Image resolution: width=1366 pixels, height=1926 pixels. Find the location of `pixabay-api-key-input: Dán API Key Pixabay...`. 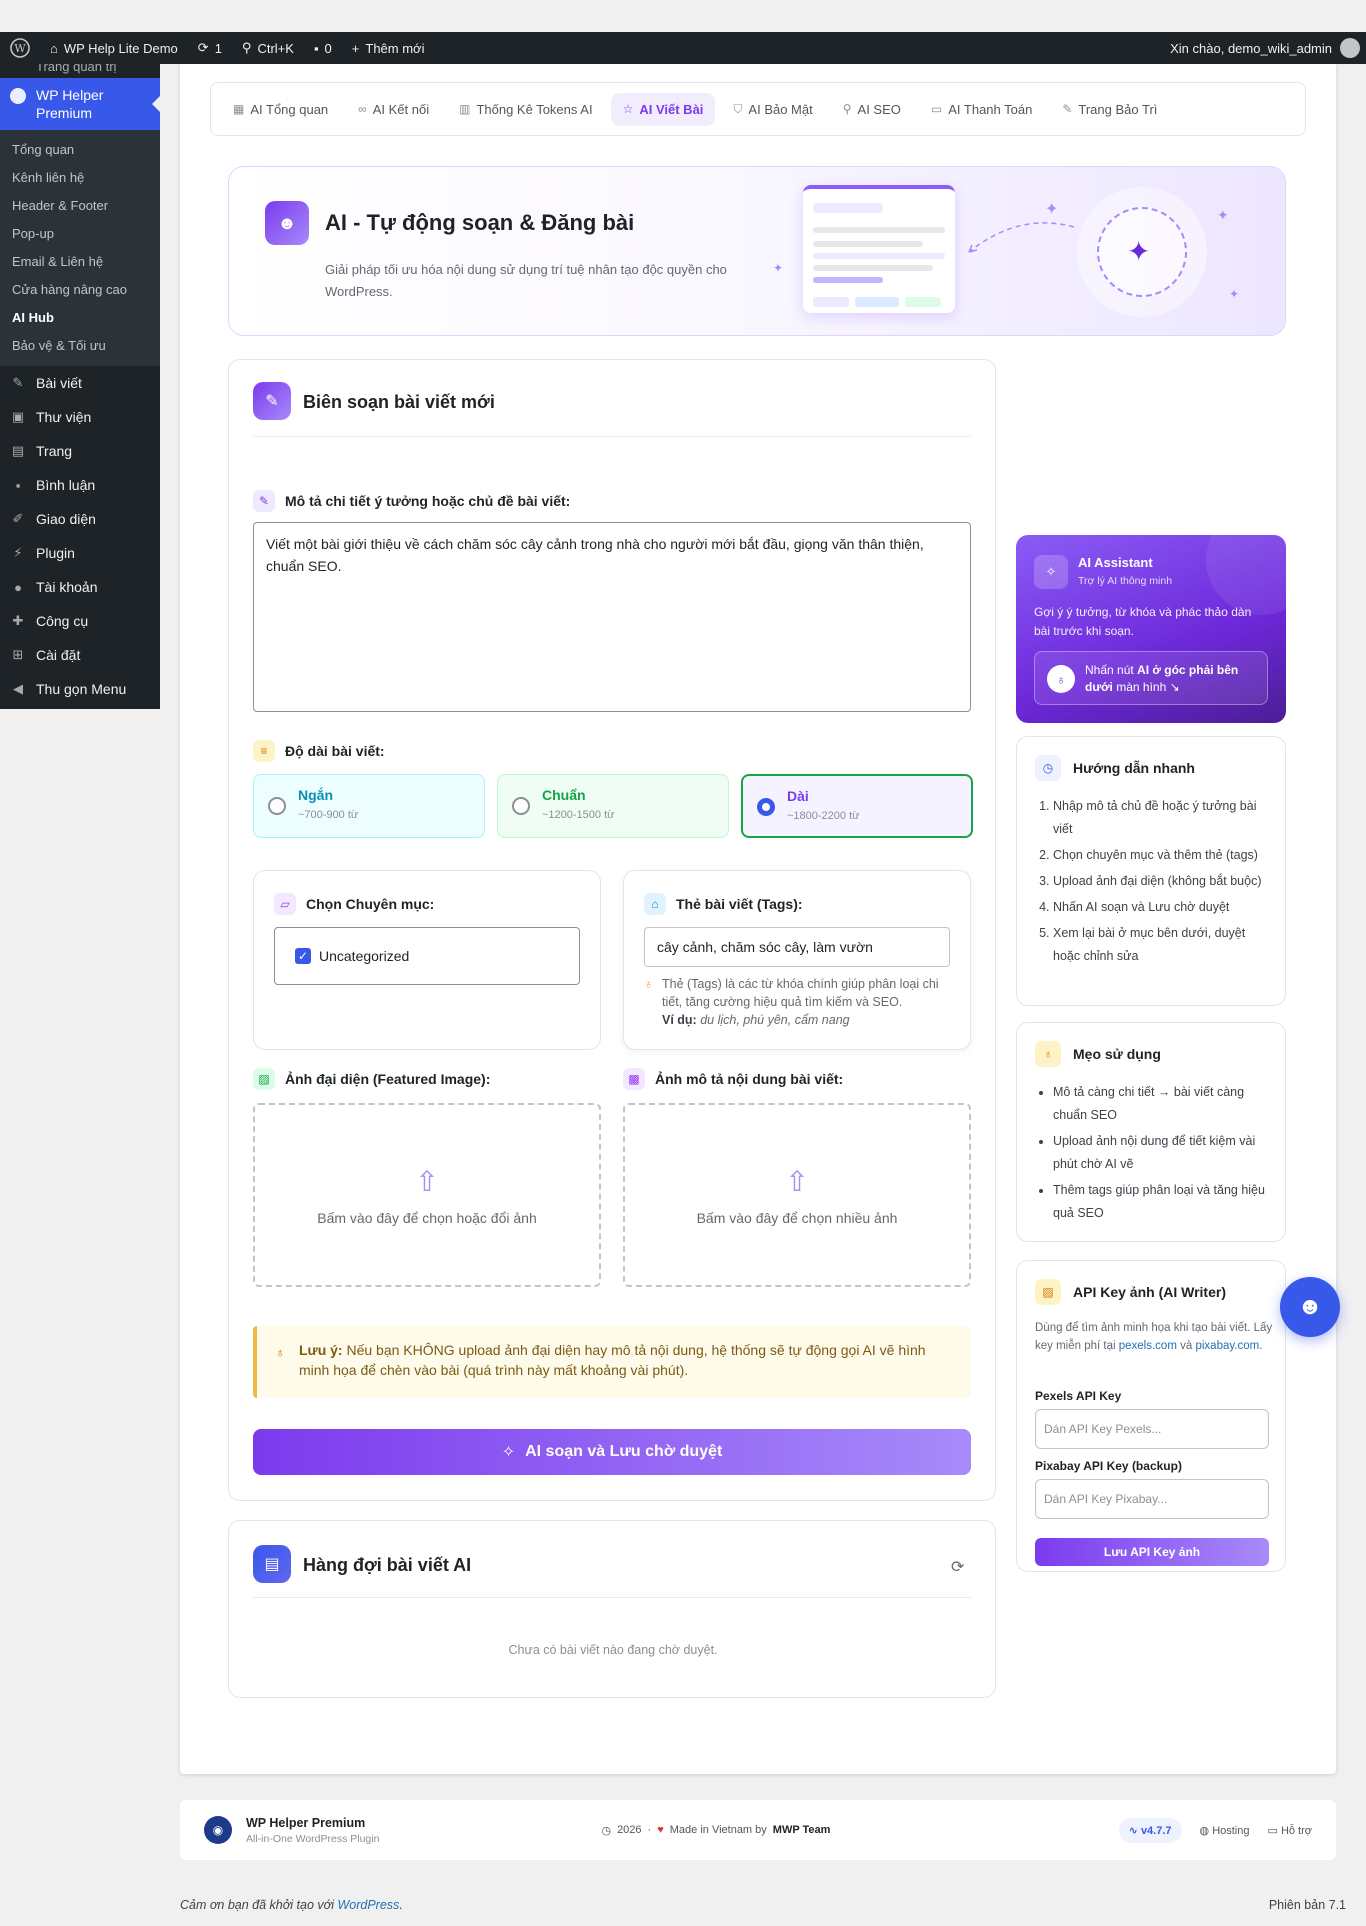

pixabay-api-key-input: Dán API Key Pixabay... is located at coordinates (1152, 1499).